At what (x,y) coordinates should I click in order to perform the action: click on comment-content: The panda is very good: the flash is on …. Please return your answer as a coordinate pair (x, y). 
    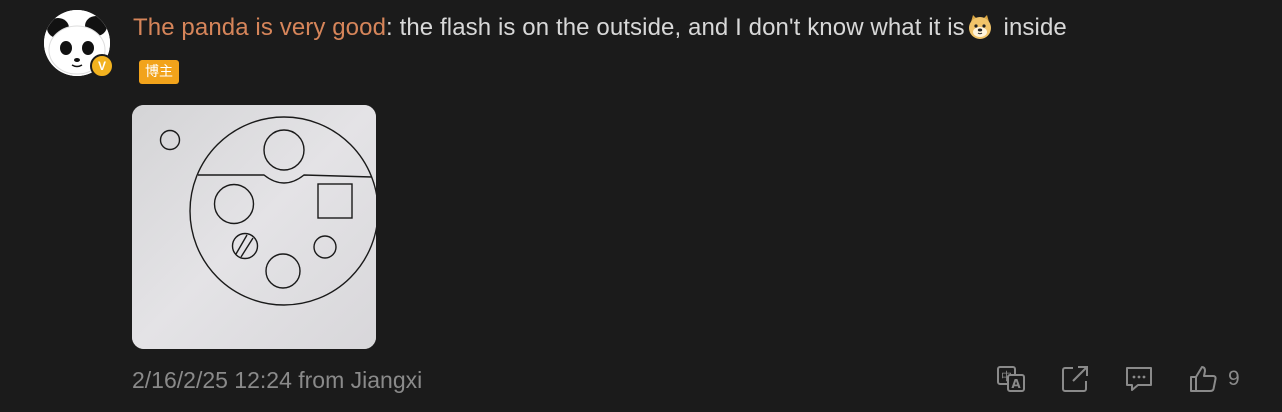
    Looking at the image, I should click on (600, 28).